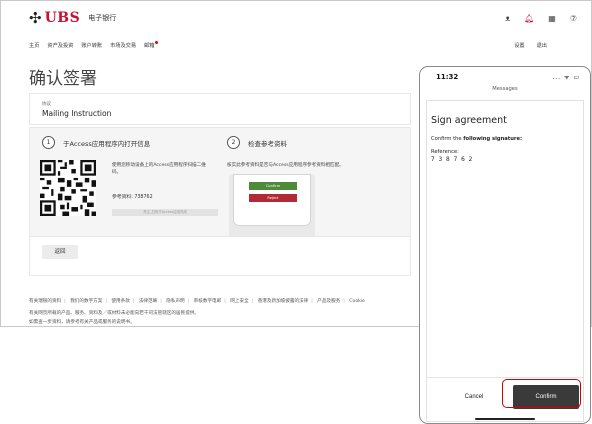 The height and width of the screenshot is (424, 592). Describe the element at coordinates (493, 139) in the screenshot. I see `confirm-bold: following signature:` at that location.